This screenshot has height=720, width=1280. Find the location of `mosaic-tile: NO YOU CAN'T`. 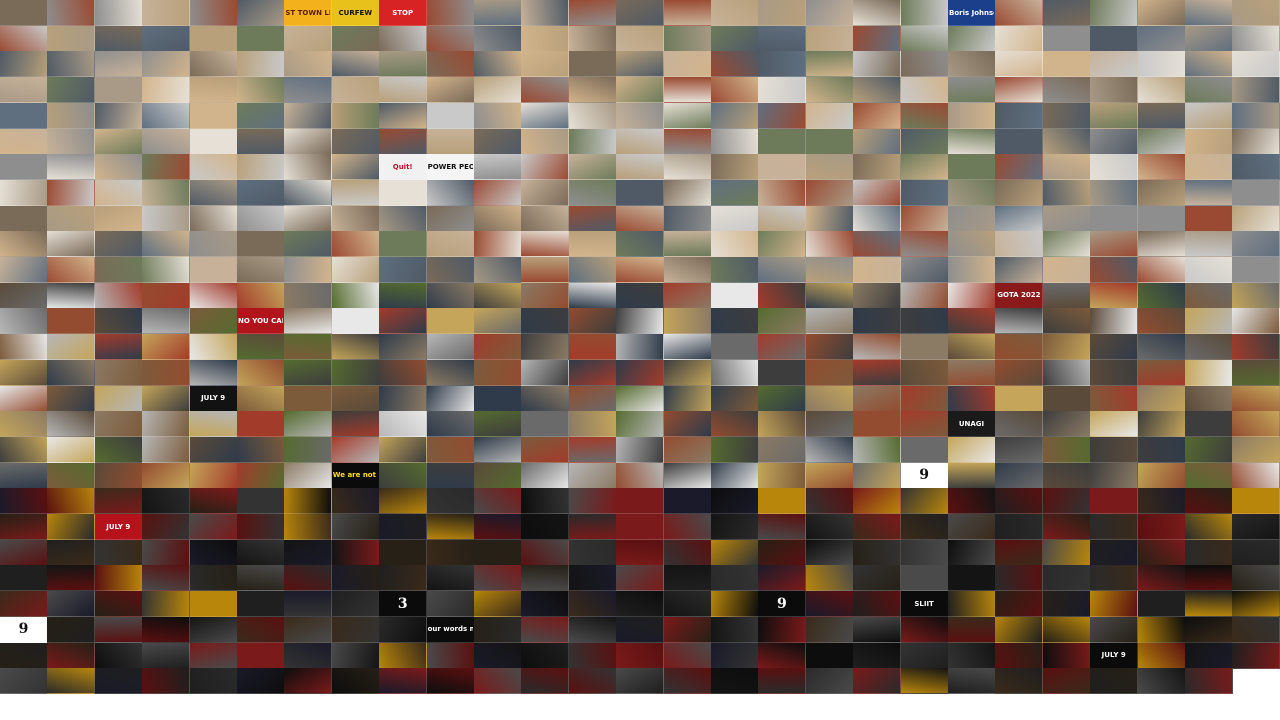

mosaic-tile: NO YOU CAN'T is located at coordinates (261, 321).